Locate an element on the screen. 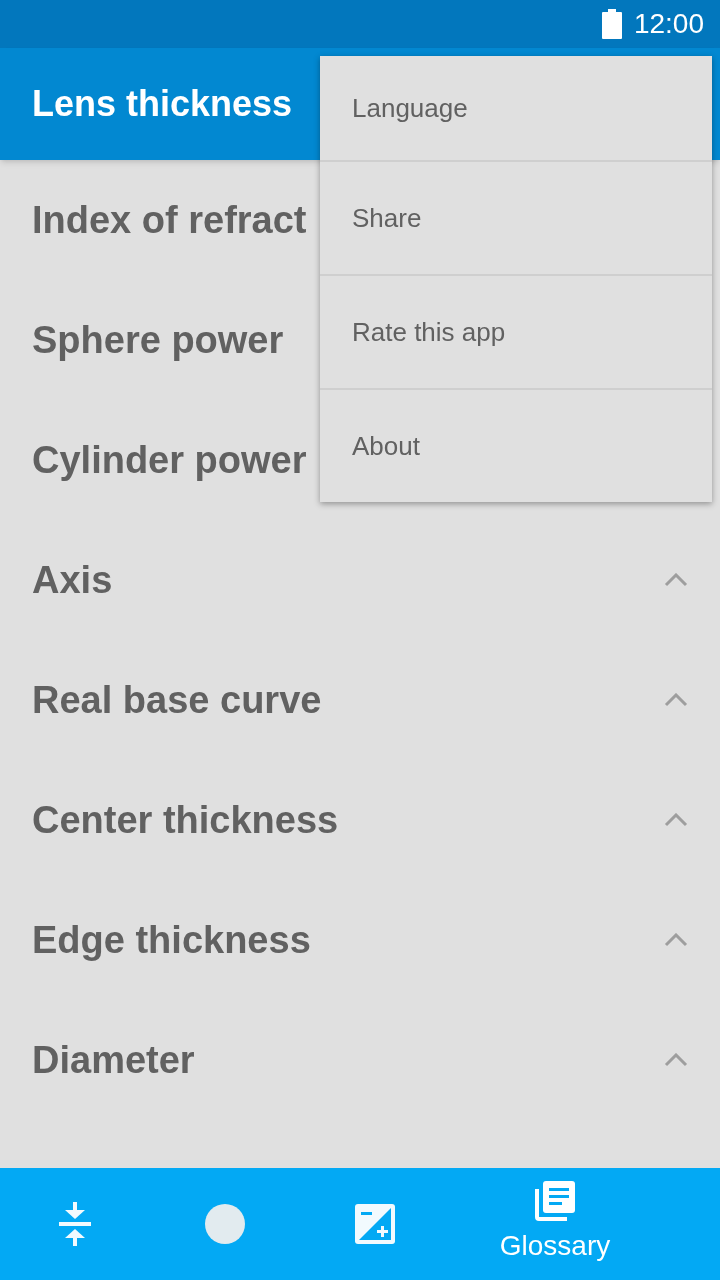 The width and height of the screenshot is (720, 1280). exposure-icon is located at coordinates (375, 1224).